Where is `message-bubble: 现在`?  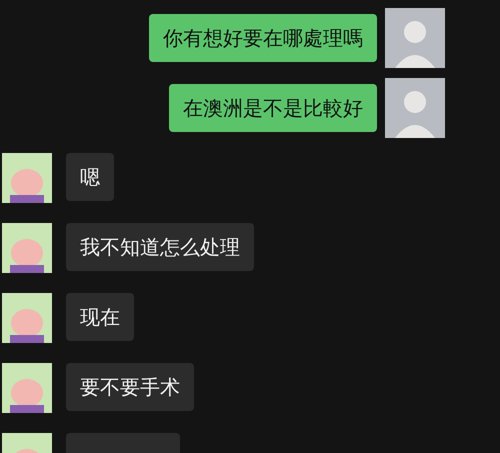
message-bubble: 现在 is located at coordinates (100, 317).